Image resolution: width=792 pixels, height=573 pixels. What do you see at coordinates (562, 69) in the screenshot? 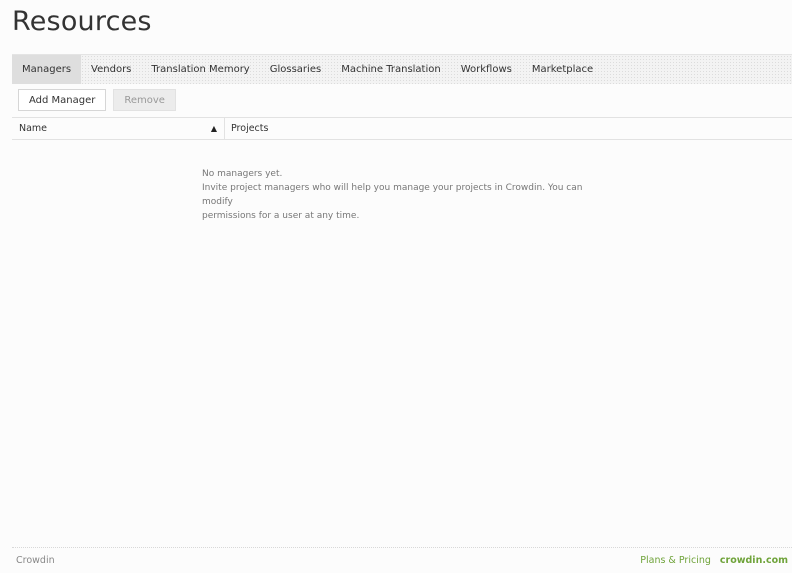
I see `tab-marketplace: Marketplace` at bounding box center [562, 69].